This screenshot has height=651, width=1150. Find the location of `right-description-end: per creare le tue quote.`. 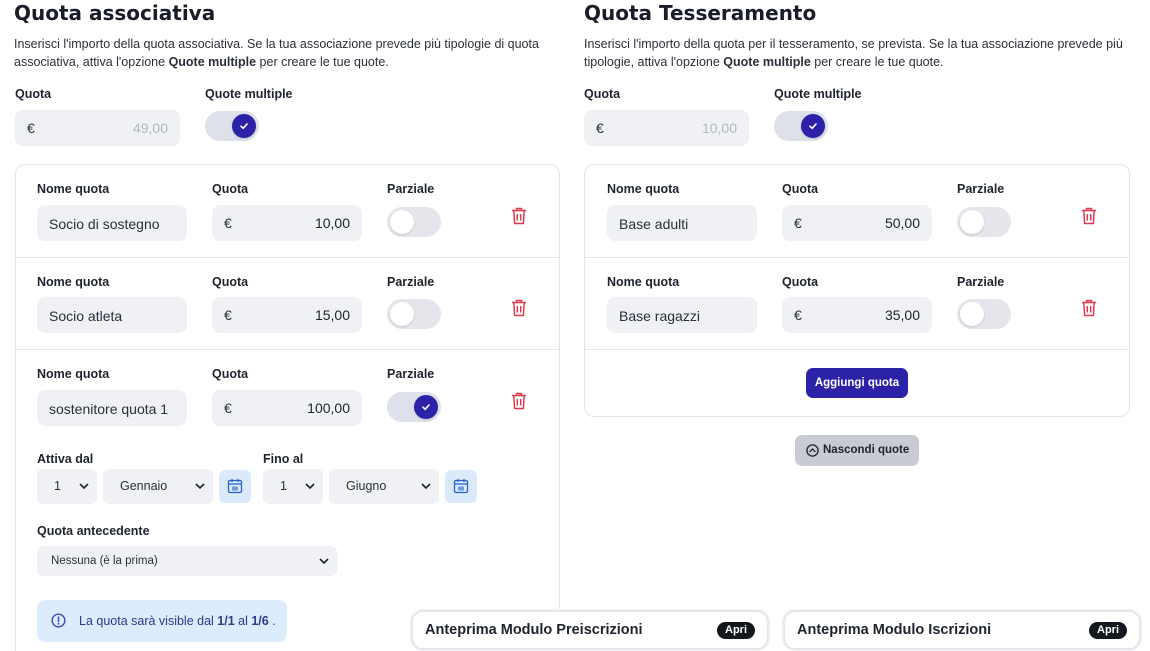

right-description-end: per creare le tue quote. is located at coordinates (877, 62).